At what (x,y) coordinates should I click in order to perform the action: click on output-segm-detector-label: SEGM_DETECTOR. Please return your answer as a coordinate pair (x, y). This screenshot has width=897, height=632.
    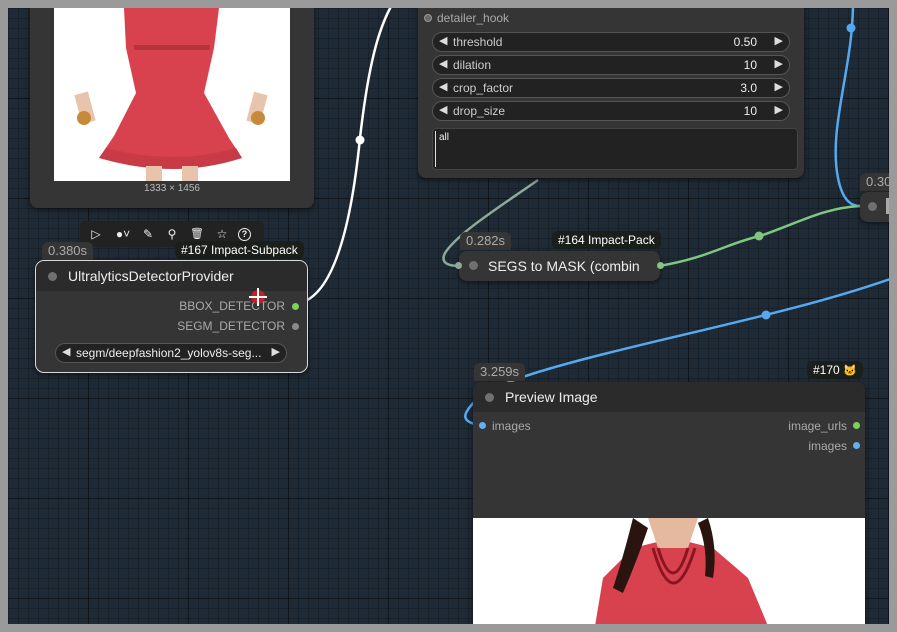
    Looking at the image, I should click on (231, 326).